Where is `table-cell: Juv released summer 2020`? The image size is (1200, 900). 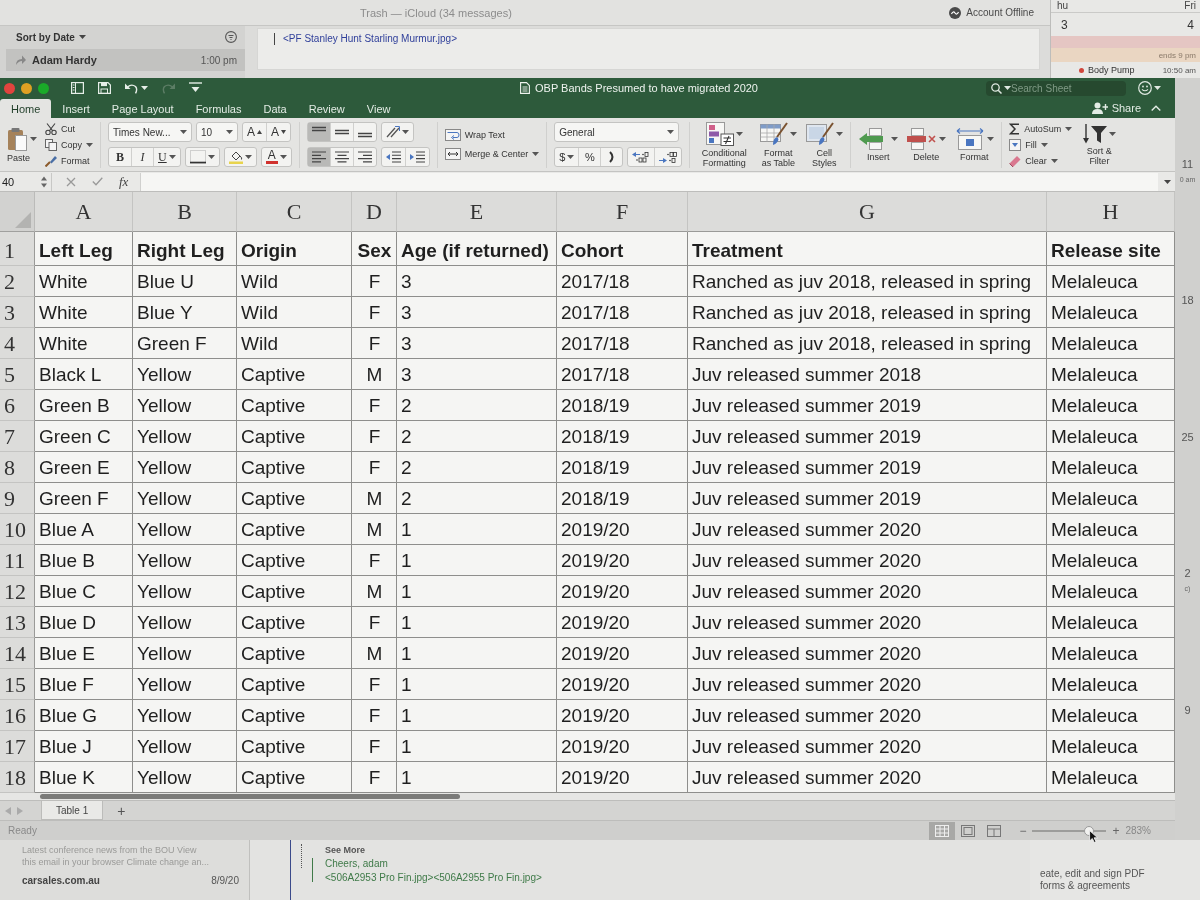 table-cell: Juv released summer 2020 is located at coordinates (867, 529).